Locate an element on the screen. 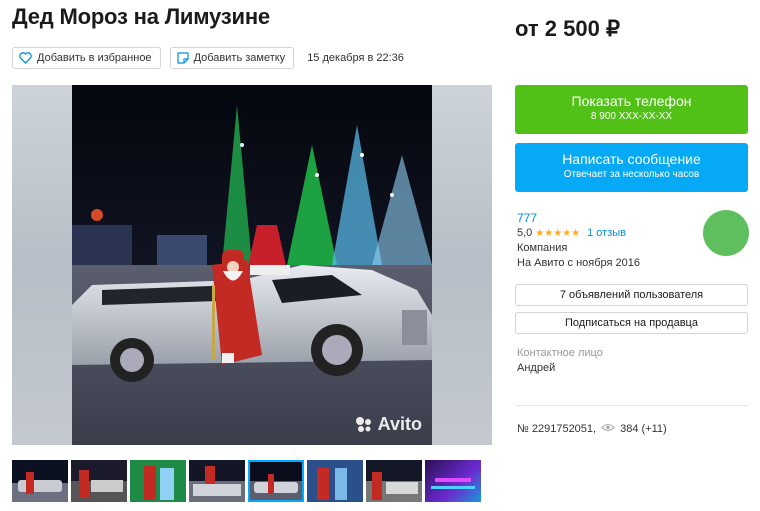  divider is located at coordinates (631, 405).